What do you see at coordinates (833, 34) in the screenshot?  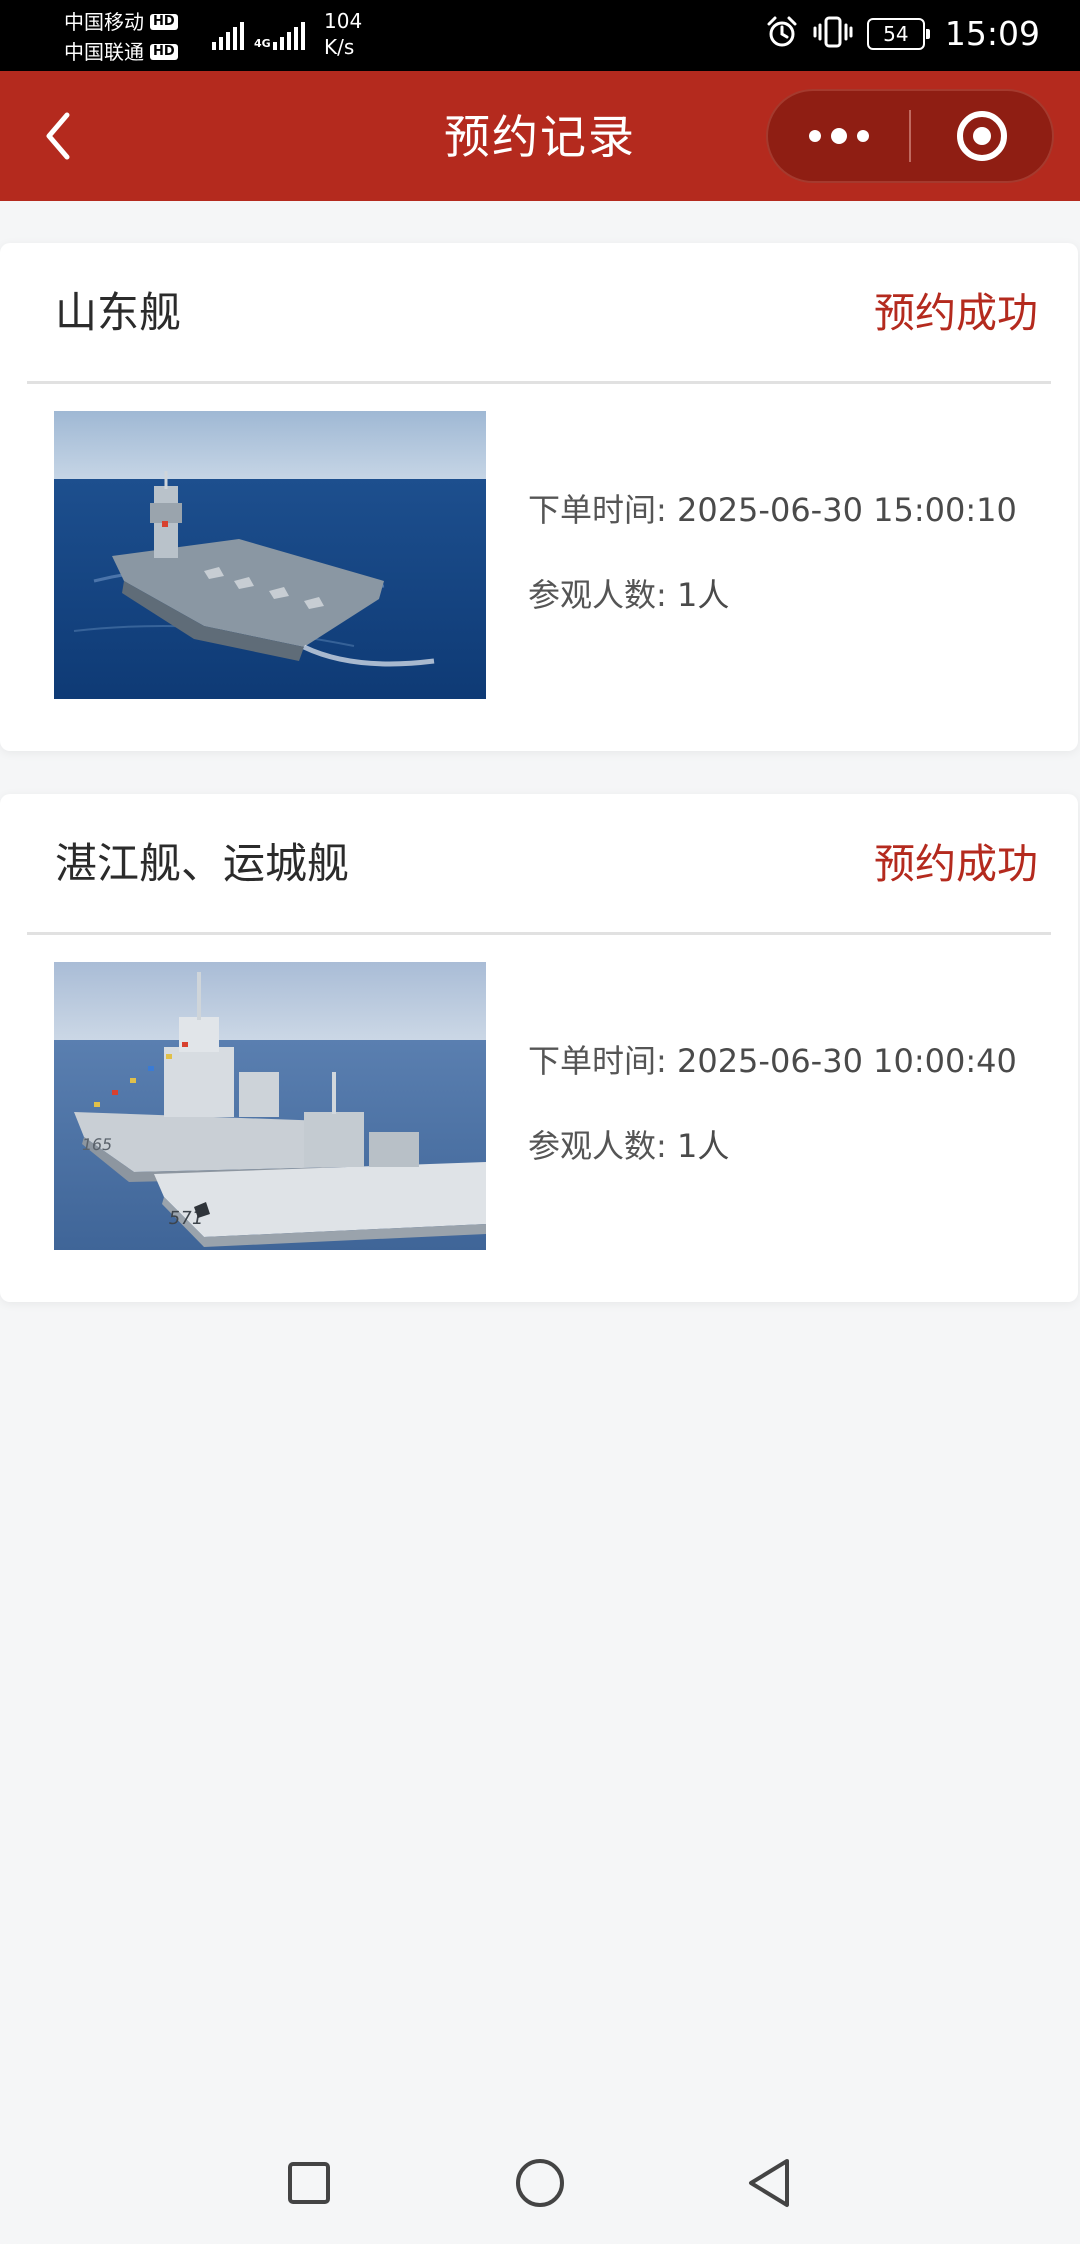 I see `vibrate-icon` at bounding box center [833, 34].